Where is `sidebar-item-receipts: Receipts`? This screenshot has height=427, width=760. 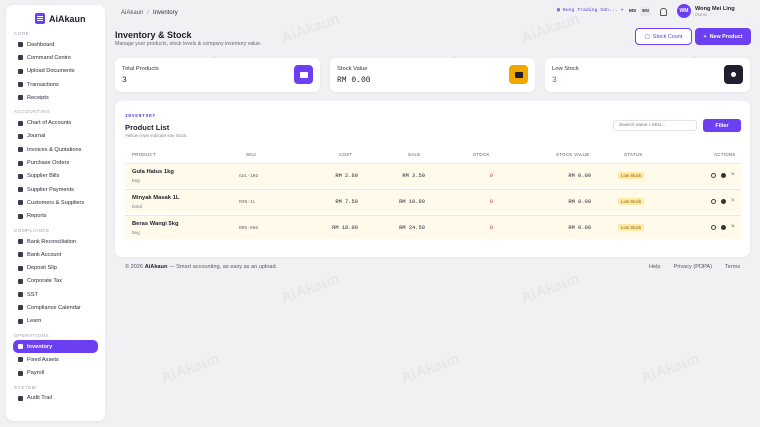
sidebar-item-receipts: Receipts is located at coordinates (55, 97).